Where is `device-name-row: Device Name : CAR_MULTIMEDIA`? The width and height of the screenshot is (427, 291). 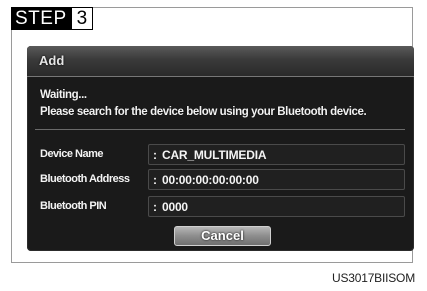 device-name-row: Device Name : CAR_MULTIMEDIA is located at coordinates (221, 155).